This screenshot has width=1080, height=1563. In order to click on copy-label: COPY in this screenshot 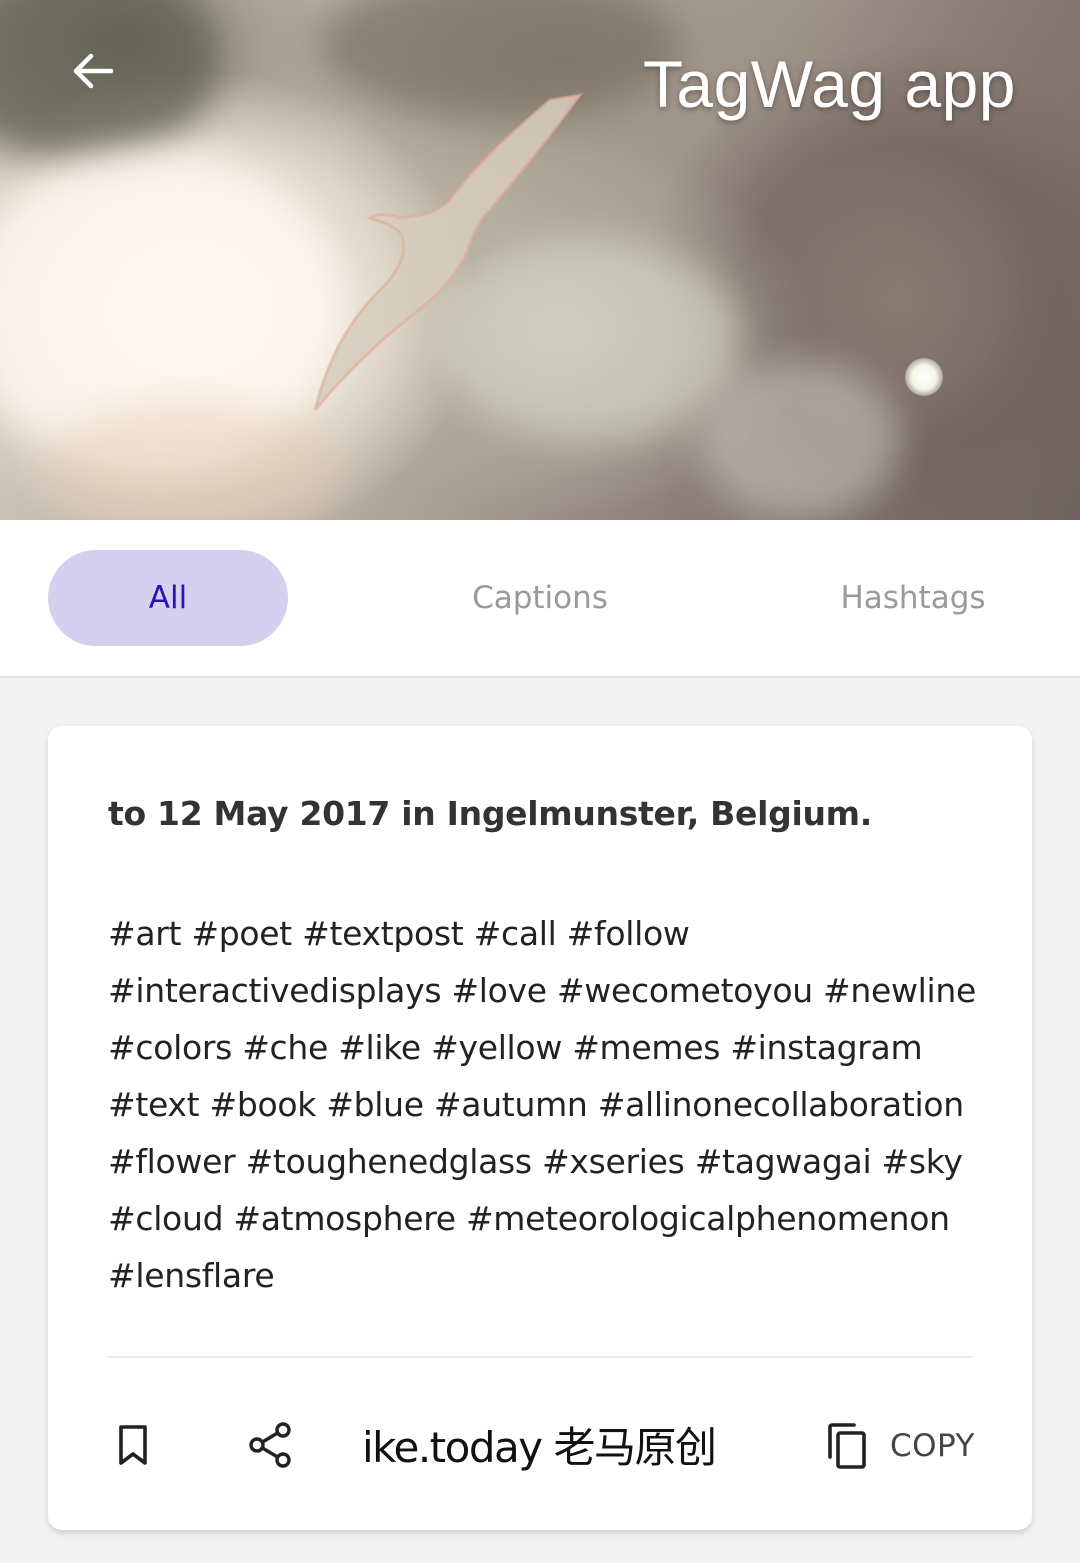, I will do `click(932, 1446)`.